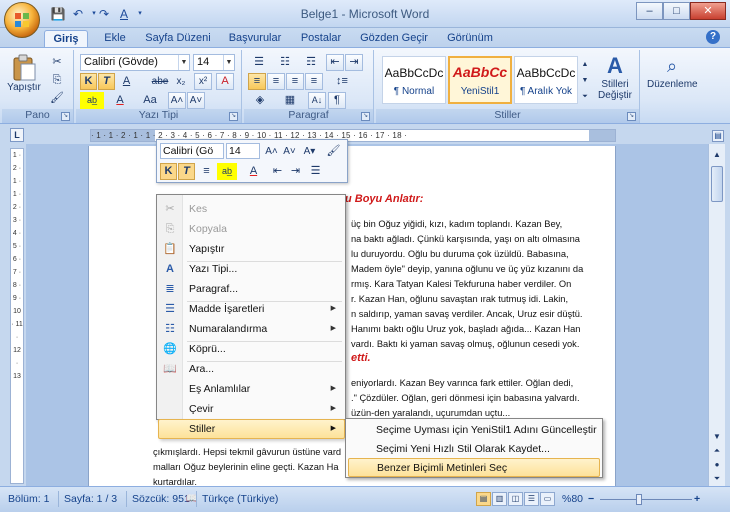  What do you see at coordinates (178, 39) in the screenshot?
I see `tab-page-layout: Sayfa Düzeni` at bounding box center [178, 39].